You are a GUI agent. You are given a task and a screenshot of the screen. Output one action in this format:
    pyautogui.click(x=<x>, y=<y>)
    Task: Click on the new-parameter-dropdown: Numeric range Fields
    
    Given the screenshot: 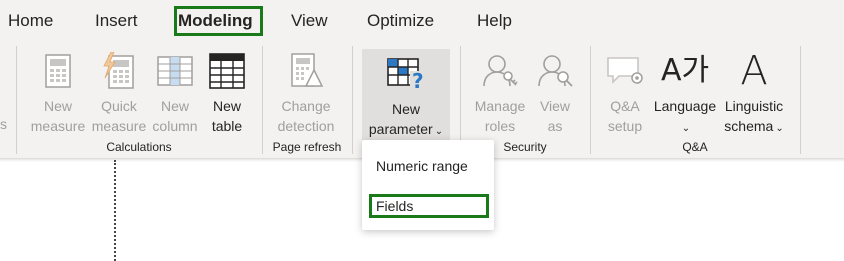 What is the action you would take?
    pyautogui.click(x=428, y=185)
    